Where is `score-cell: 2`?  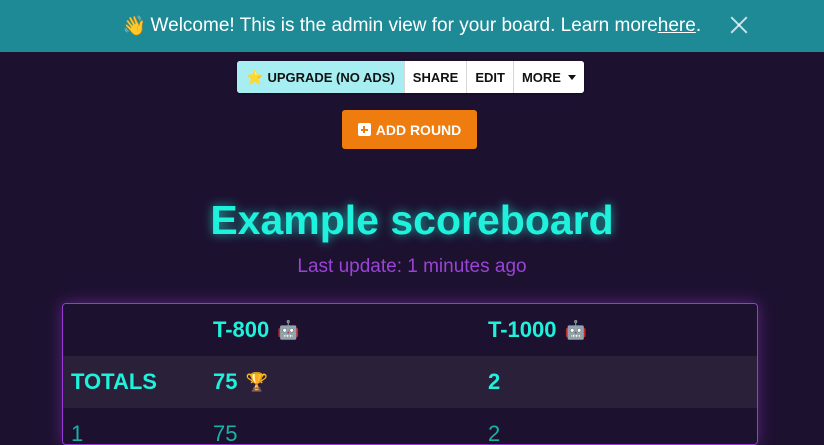
score-cell: 2 is located at coordinates (494, 426).